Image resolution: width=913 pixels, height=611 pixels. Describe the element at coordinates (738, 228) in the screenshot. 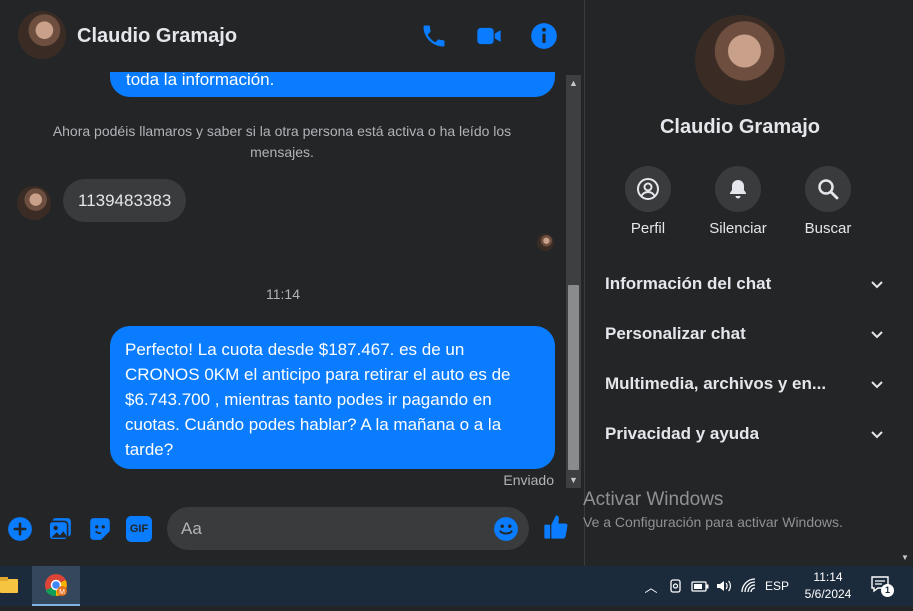

I see `action-label: Silenciar` at that location.